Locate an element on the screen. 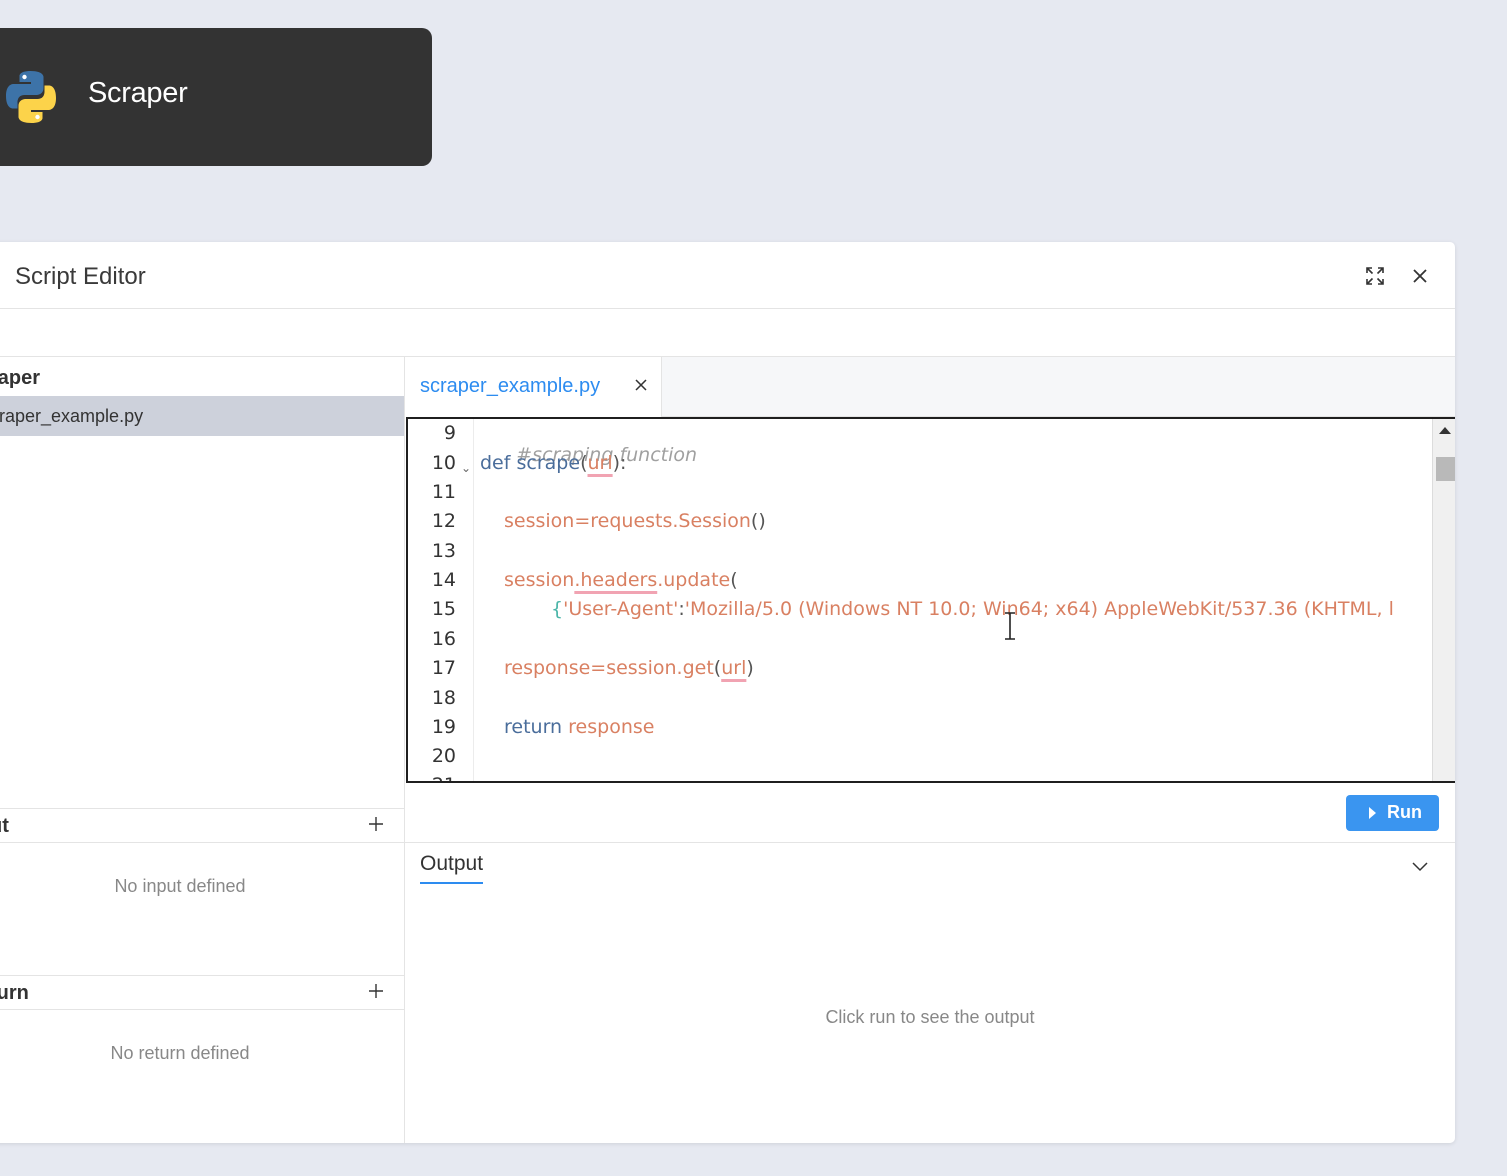 The image size is (1507, 1176). tab-output: Output is located at coordinates (452, 868).